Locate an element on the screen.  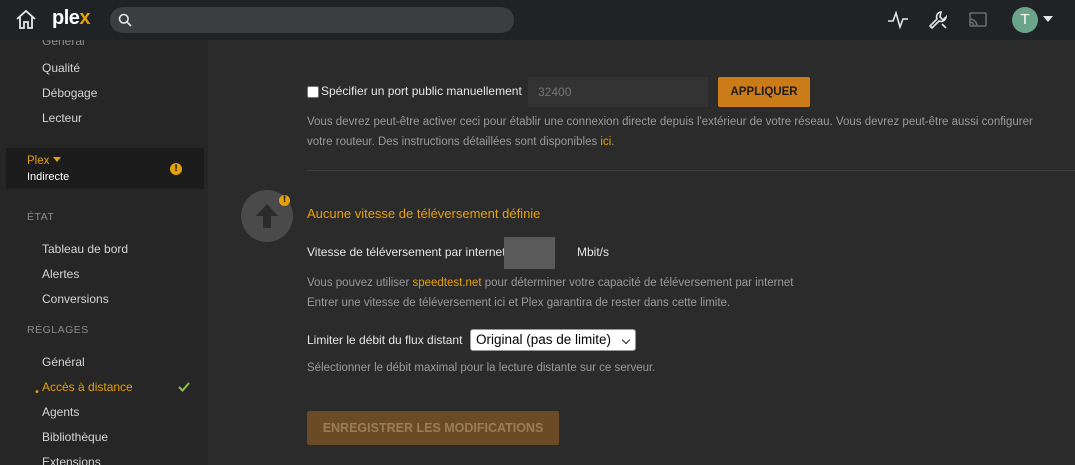
sidebar-item-general: Général is located at coordinates (63, 362).